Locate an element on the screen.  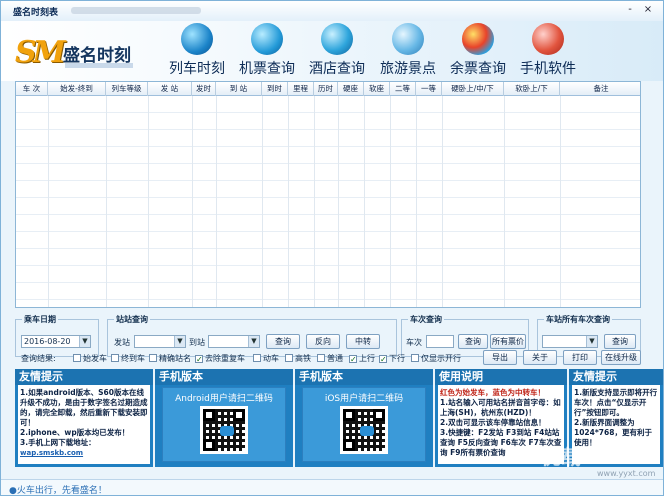
date-legend: 乘车日期 is located at coordinates (40, 319).